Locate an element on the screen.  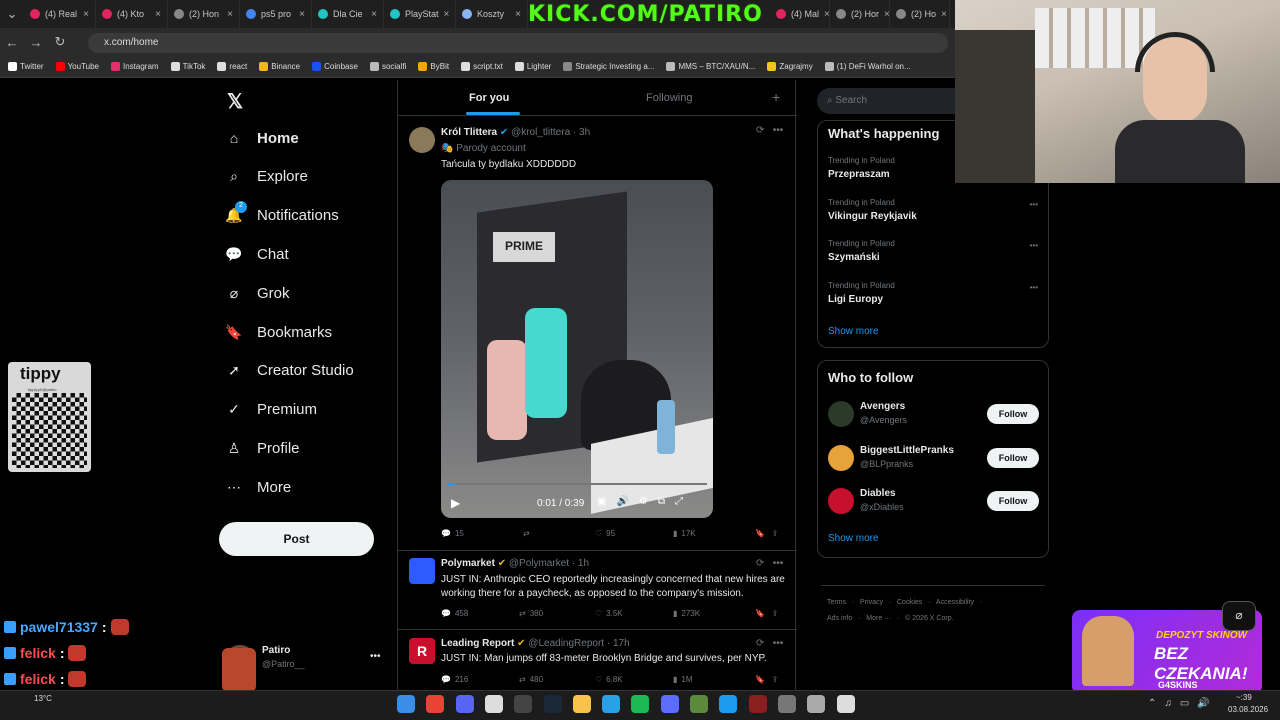
browser-tab: (2) Hor × is located at coordinates (860, 14).